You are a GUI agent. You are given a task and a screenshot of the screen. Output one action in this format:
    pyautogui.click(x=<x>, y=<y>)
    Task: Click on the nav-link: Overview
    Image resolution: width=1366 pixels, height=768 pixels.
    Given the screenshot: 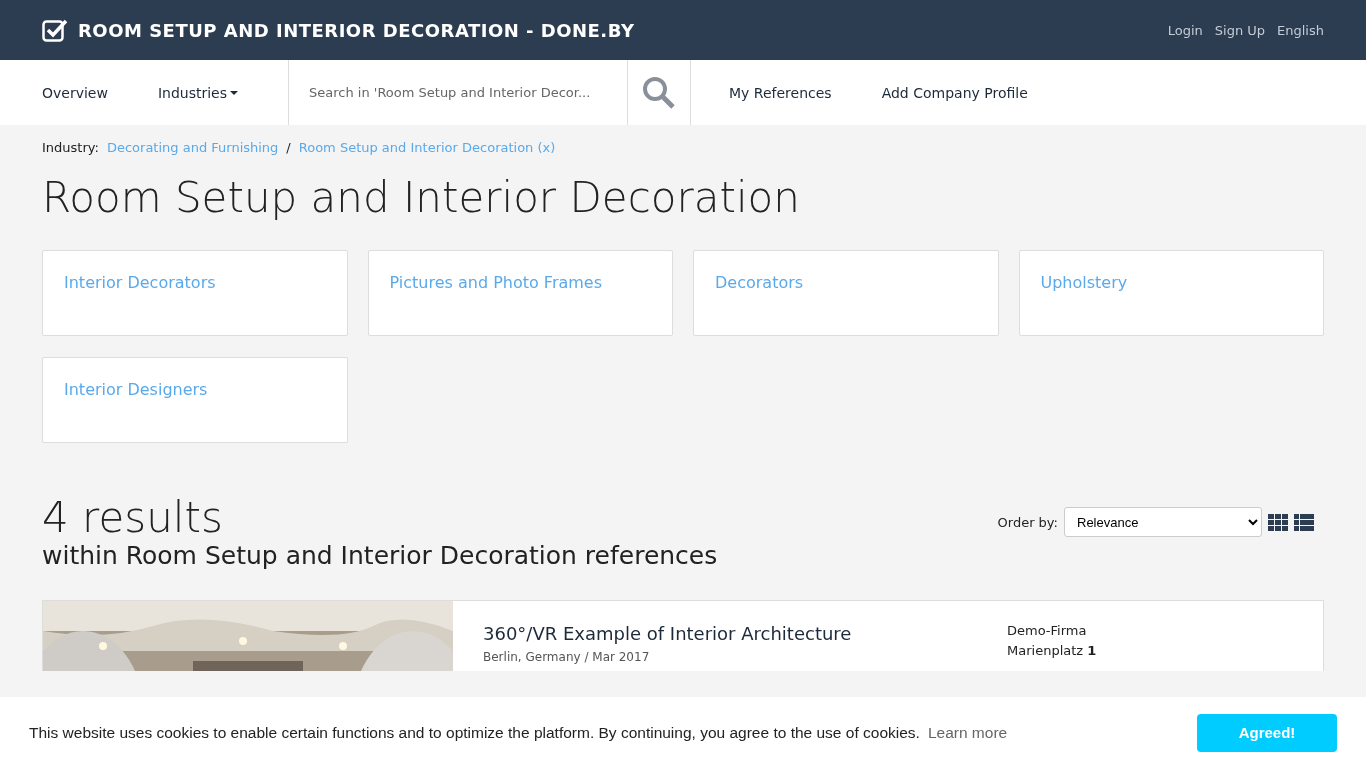 What is the action you would take?
    pyautogui.click(x=75, y=92)
    